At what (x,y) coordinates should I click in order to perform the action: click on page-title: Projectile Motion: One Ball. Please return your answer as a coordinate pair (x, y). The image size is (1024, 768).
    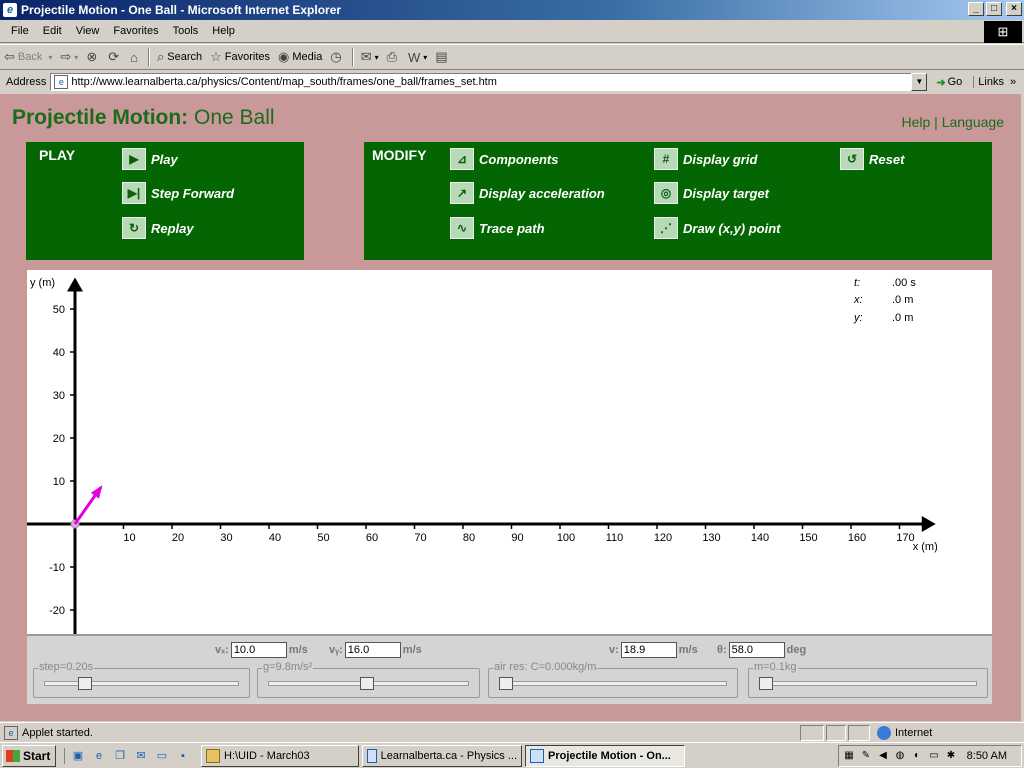
    Looking at the image, I should click on (143, 117).